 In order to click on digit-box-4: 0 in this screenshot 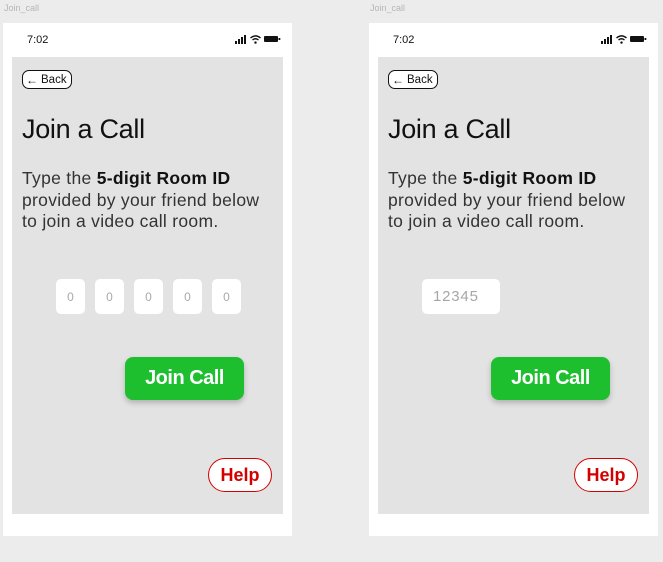, I will do `click(187, 296)`.